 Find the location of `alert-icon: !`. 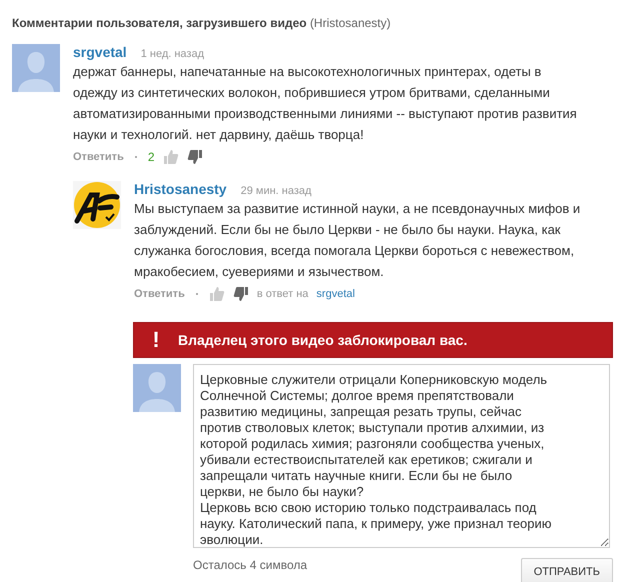

alert-icon: ! is located at coordinates (156, 340).